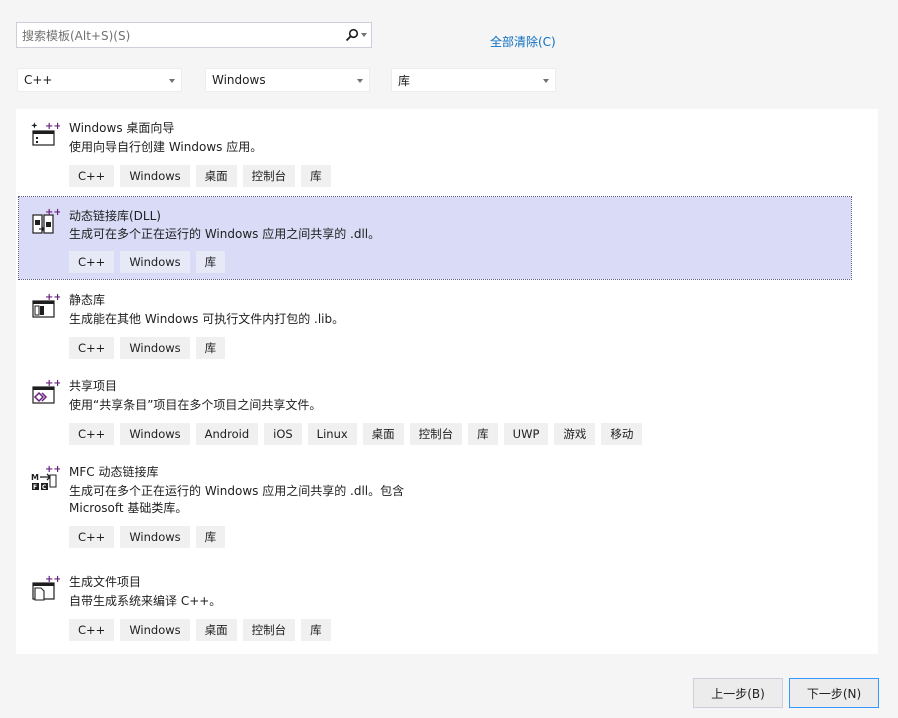 The width and height of the screenshot is (898, 718). Describe the element at coordinates (145, 601) in the screenshot. I see `template-description: 自带生成系统来编译 C++。` at that location.